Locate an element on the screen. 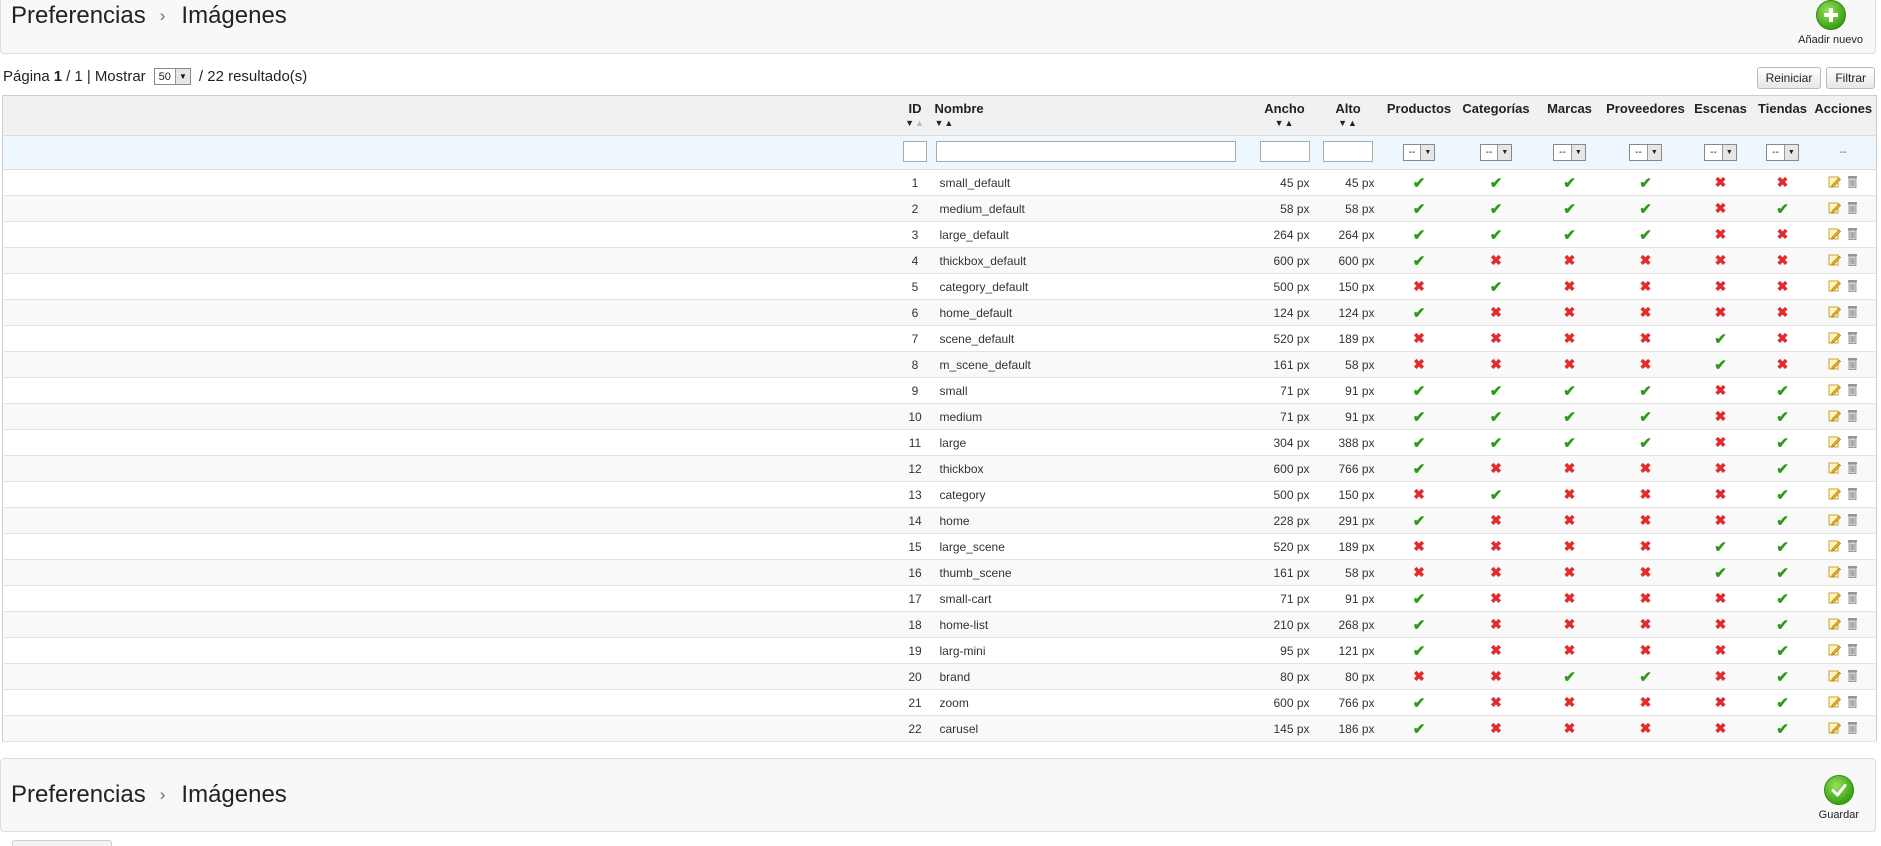  row-width: 264 px is located at coordinates (1284, 234).